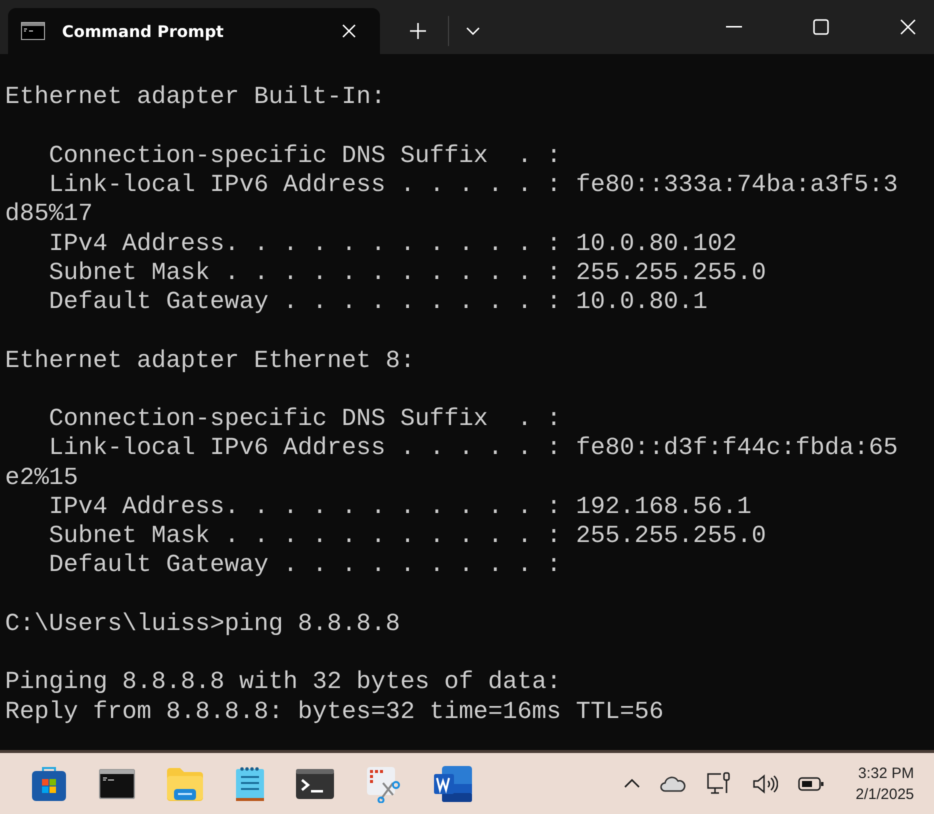 The image size is (934, 814). What do you see at coordinates (765, 784) in the screenshot?
I see `volume-icon` at bounding box center [765, 784].